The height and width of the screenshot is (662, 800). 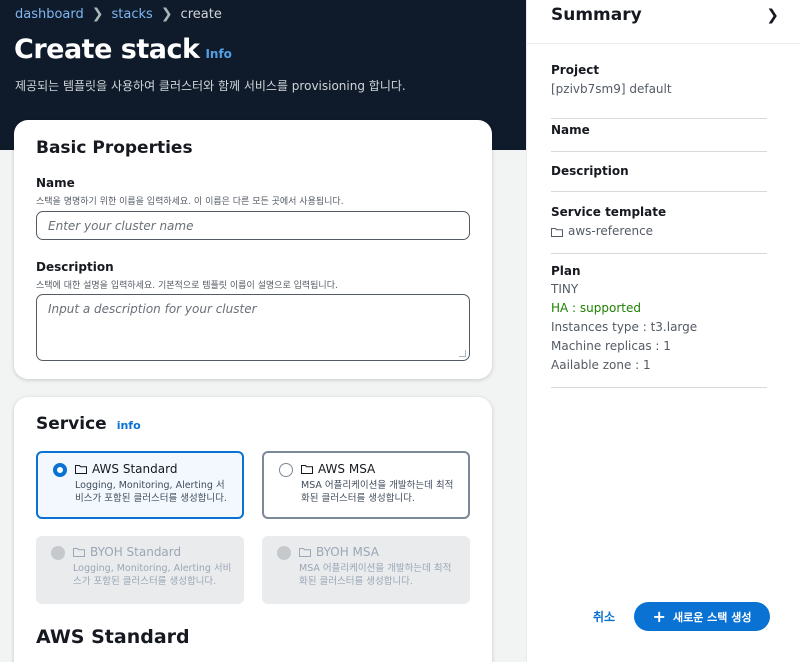 I want to click on description-placeholder: Input a description for your cluster, so click(x=152, y=309).